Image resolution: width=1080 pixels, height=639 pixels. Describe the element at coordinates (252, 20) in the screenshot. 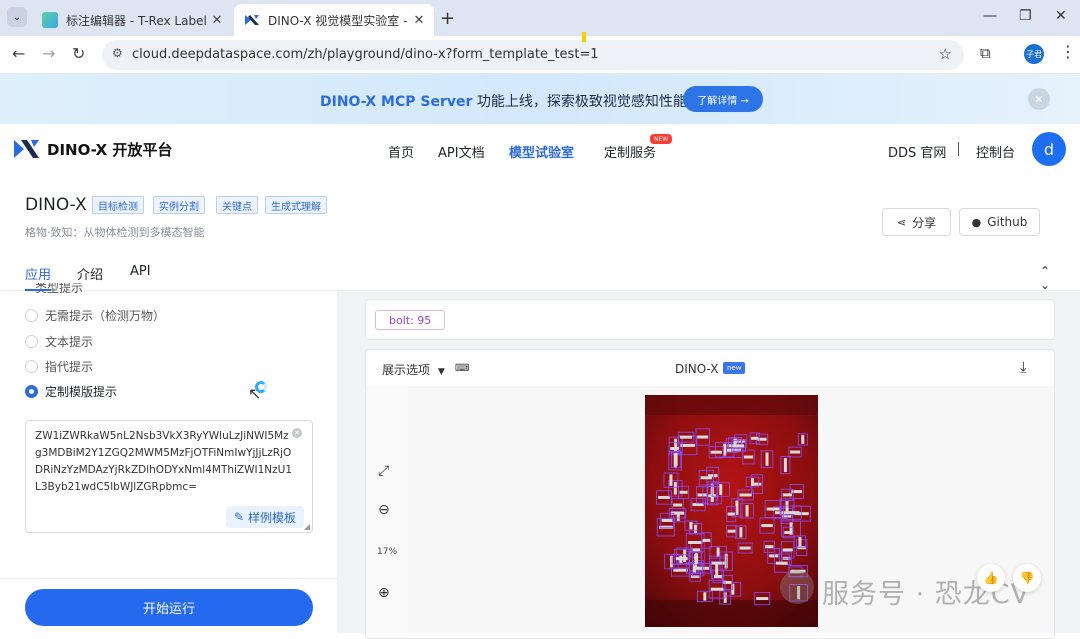

I see `dino-x-favicon-icon` at that location.